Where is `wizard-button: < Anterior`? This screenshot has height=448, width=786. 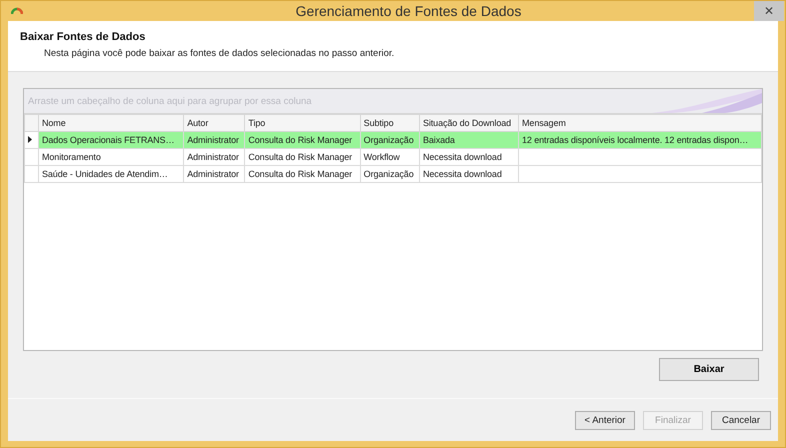
wizard-button: < Anterior is located at coordinates (605, 420).